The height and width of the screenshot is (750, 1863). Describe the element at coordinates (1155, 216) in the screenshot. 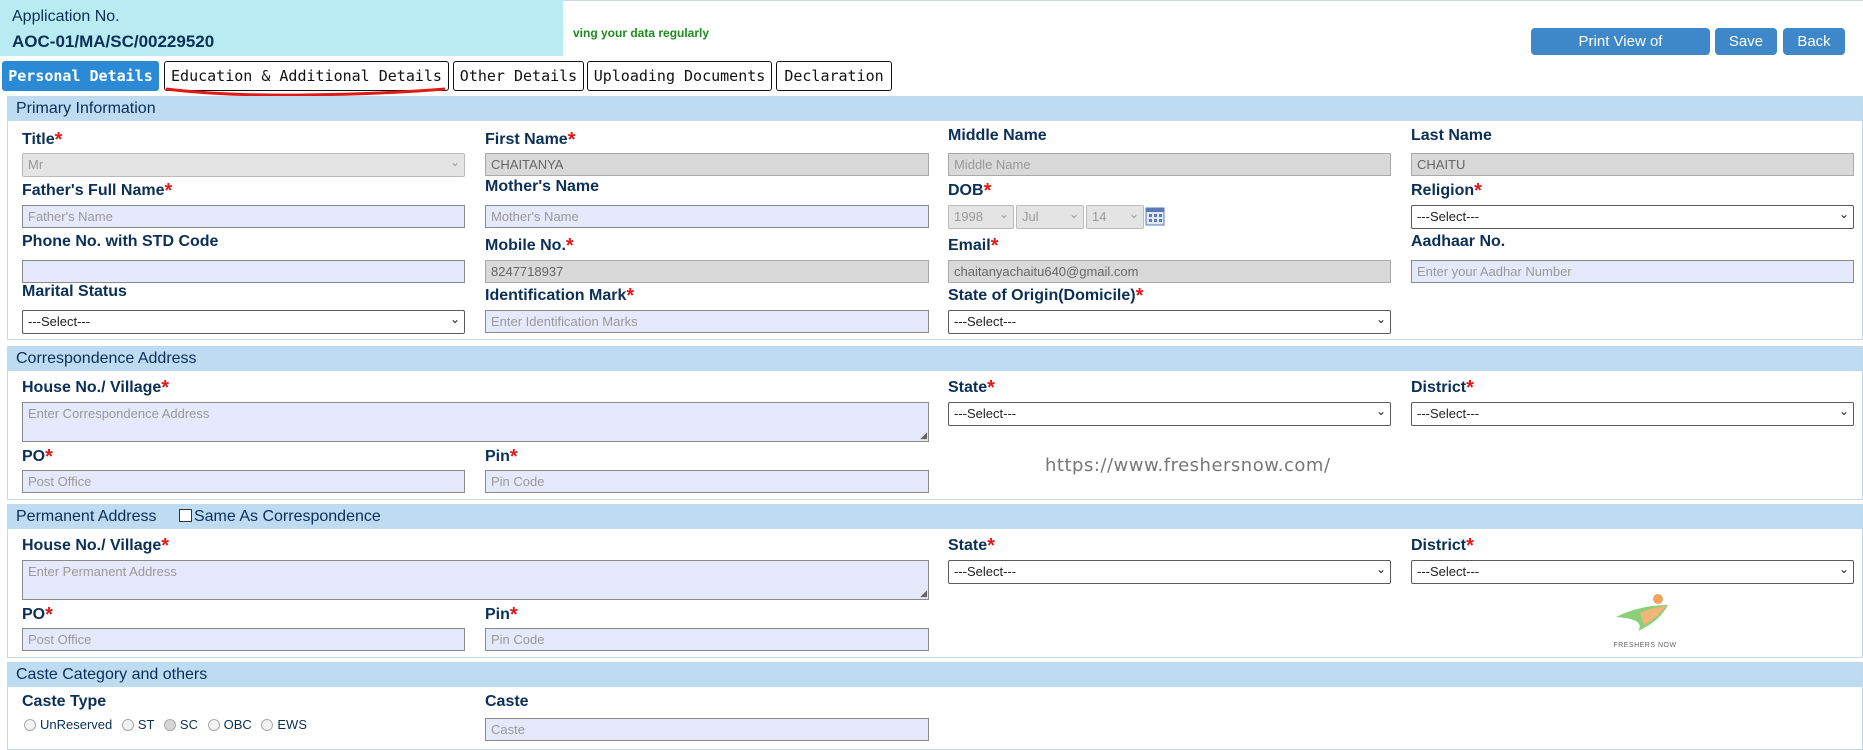

I see `calendar-icon` at that location.